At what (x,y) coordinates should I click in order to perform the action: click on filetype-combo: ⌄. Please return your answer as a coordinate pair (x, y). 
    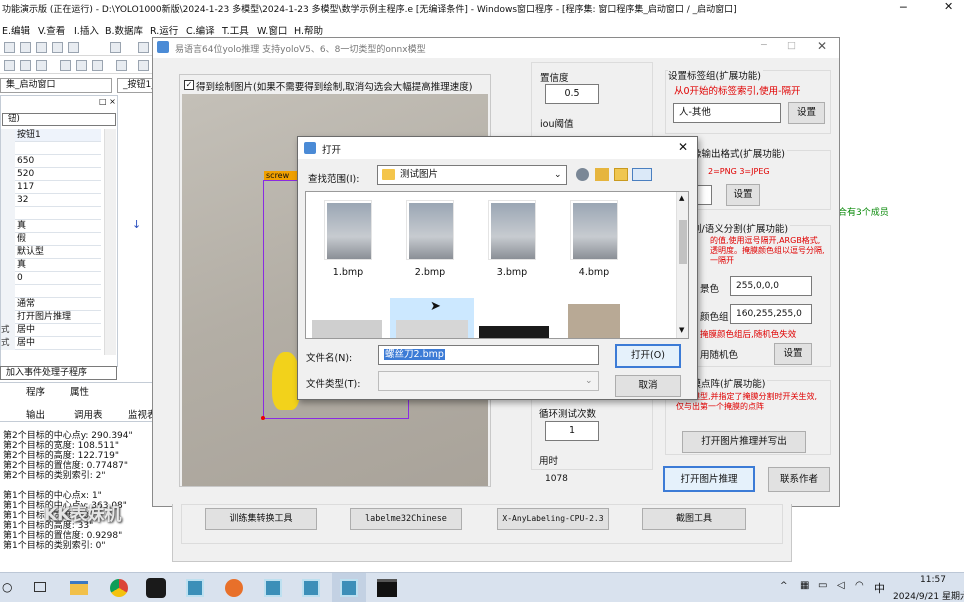
    Looking at the image, I should click on (488, 381).